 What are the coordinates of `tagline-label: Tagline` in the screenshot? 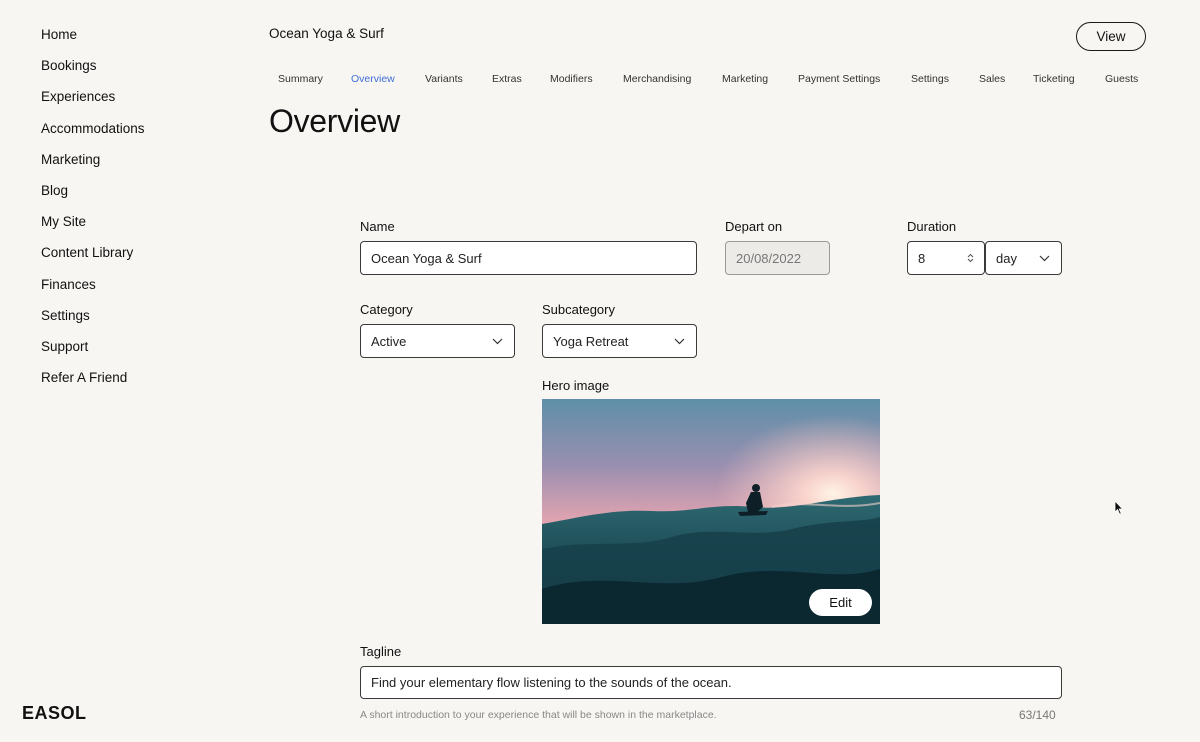 It's located at (381, 651).